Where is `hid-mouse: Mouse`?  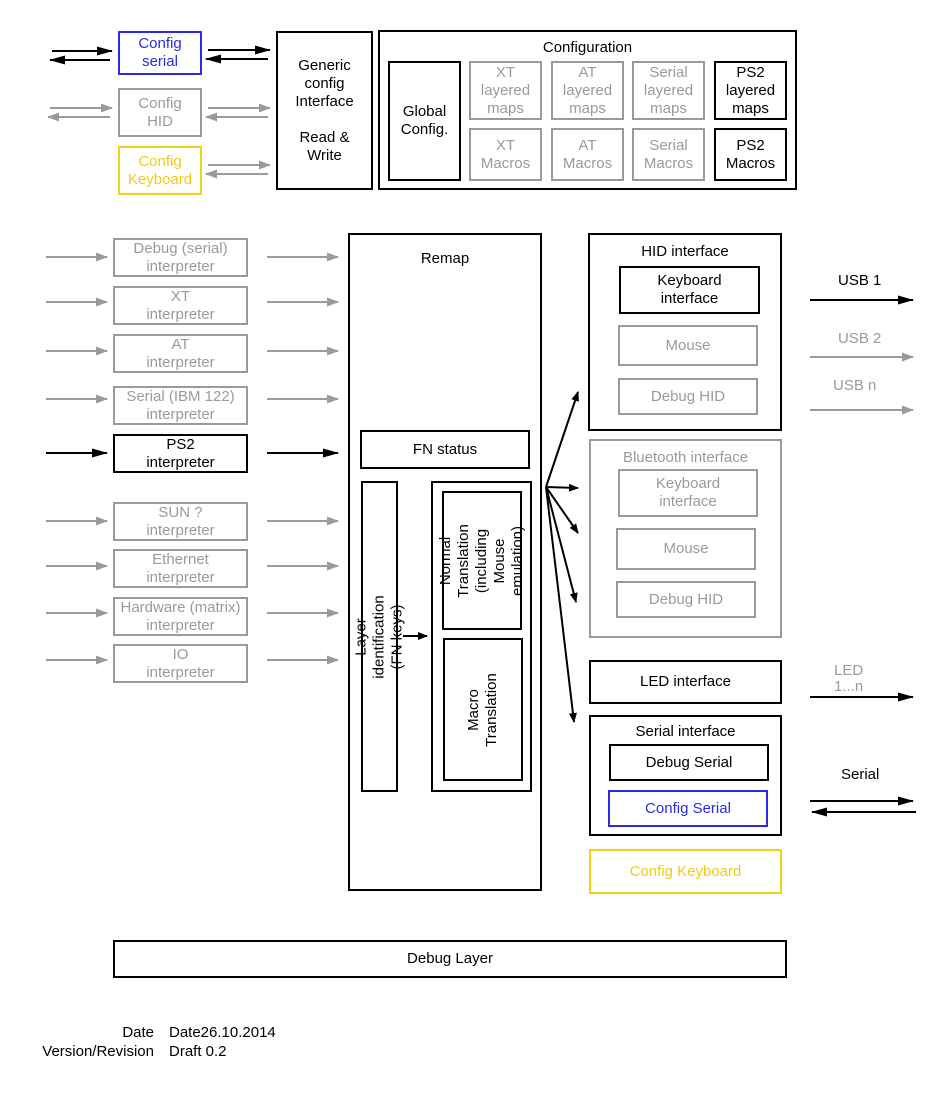
hid-mouse: Mouse is located at coordinates (688, 345).